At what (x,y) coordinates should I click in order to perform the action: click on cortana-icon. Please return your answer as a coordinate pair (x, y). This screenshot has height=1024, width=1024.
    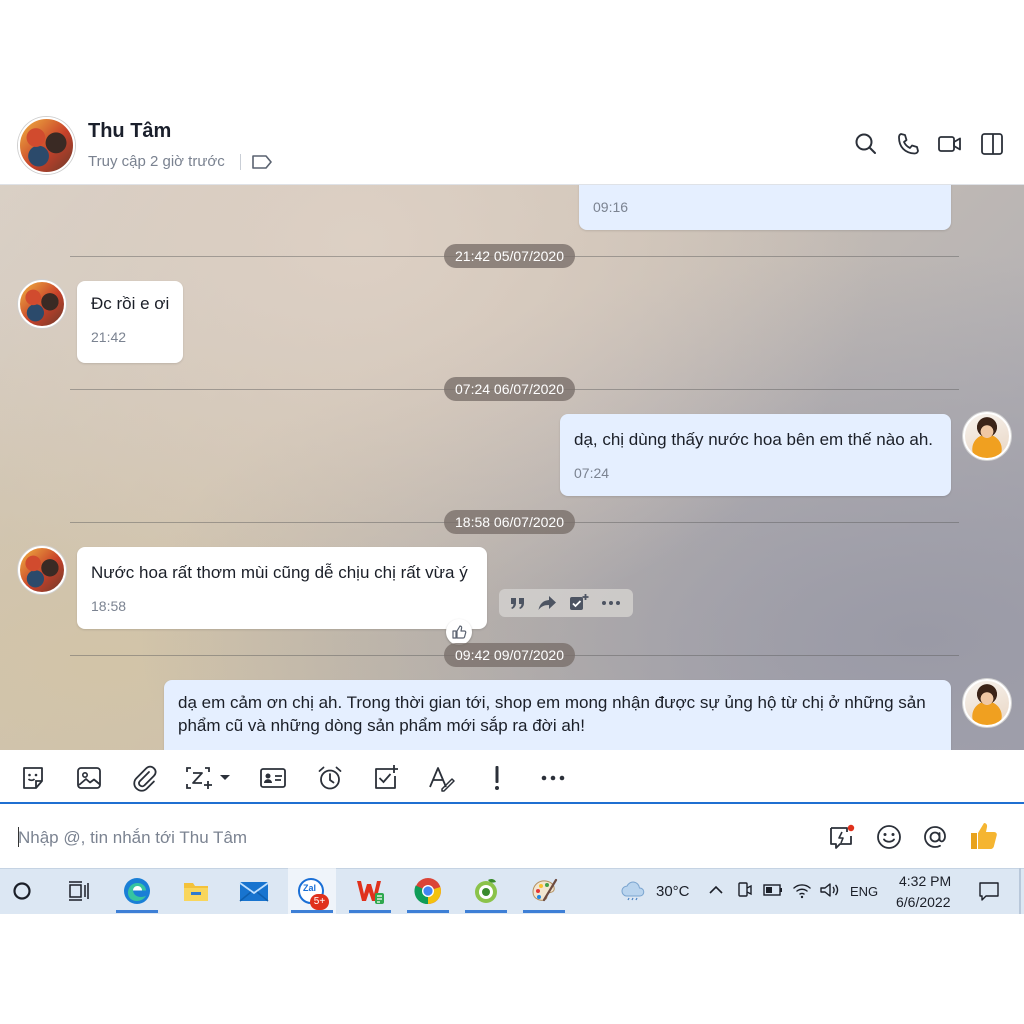
    Looking at the image, I should click on (22, 891).